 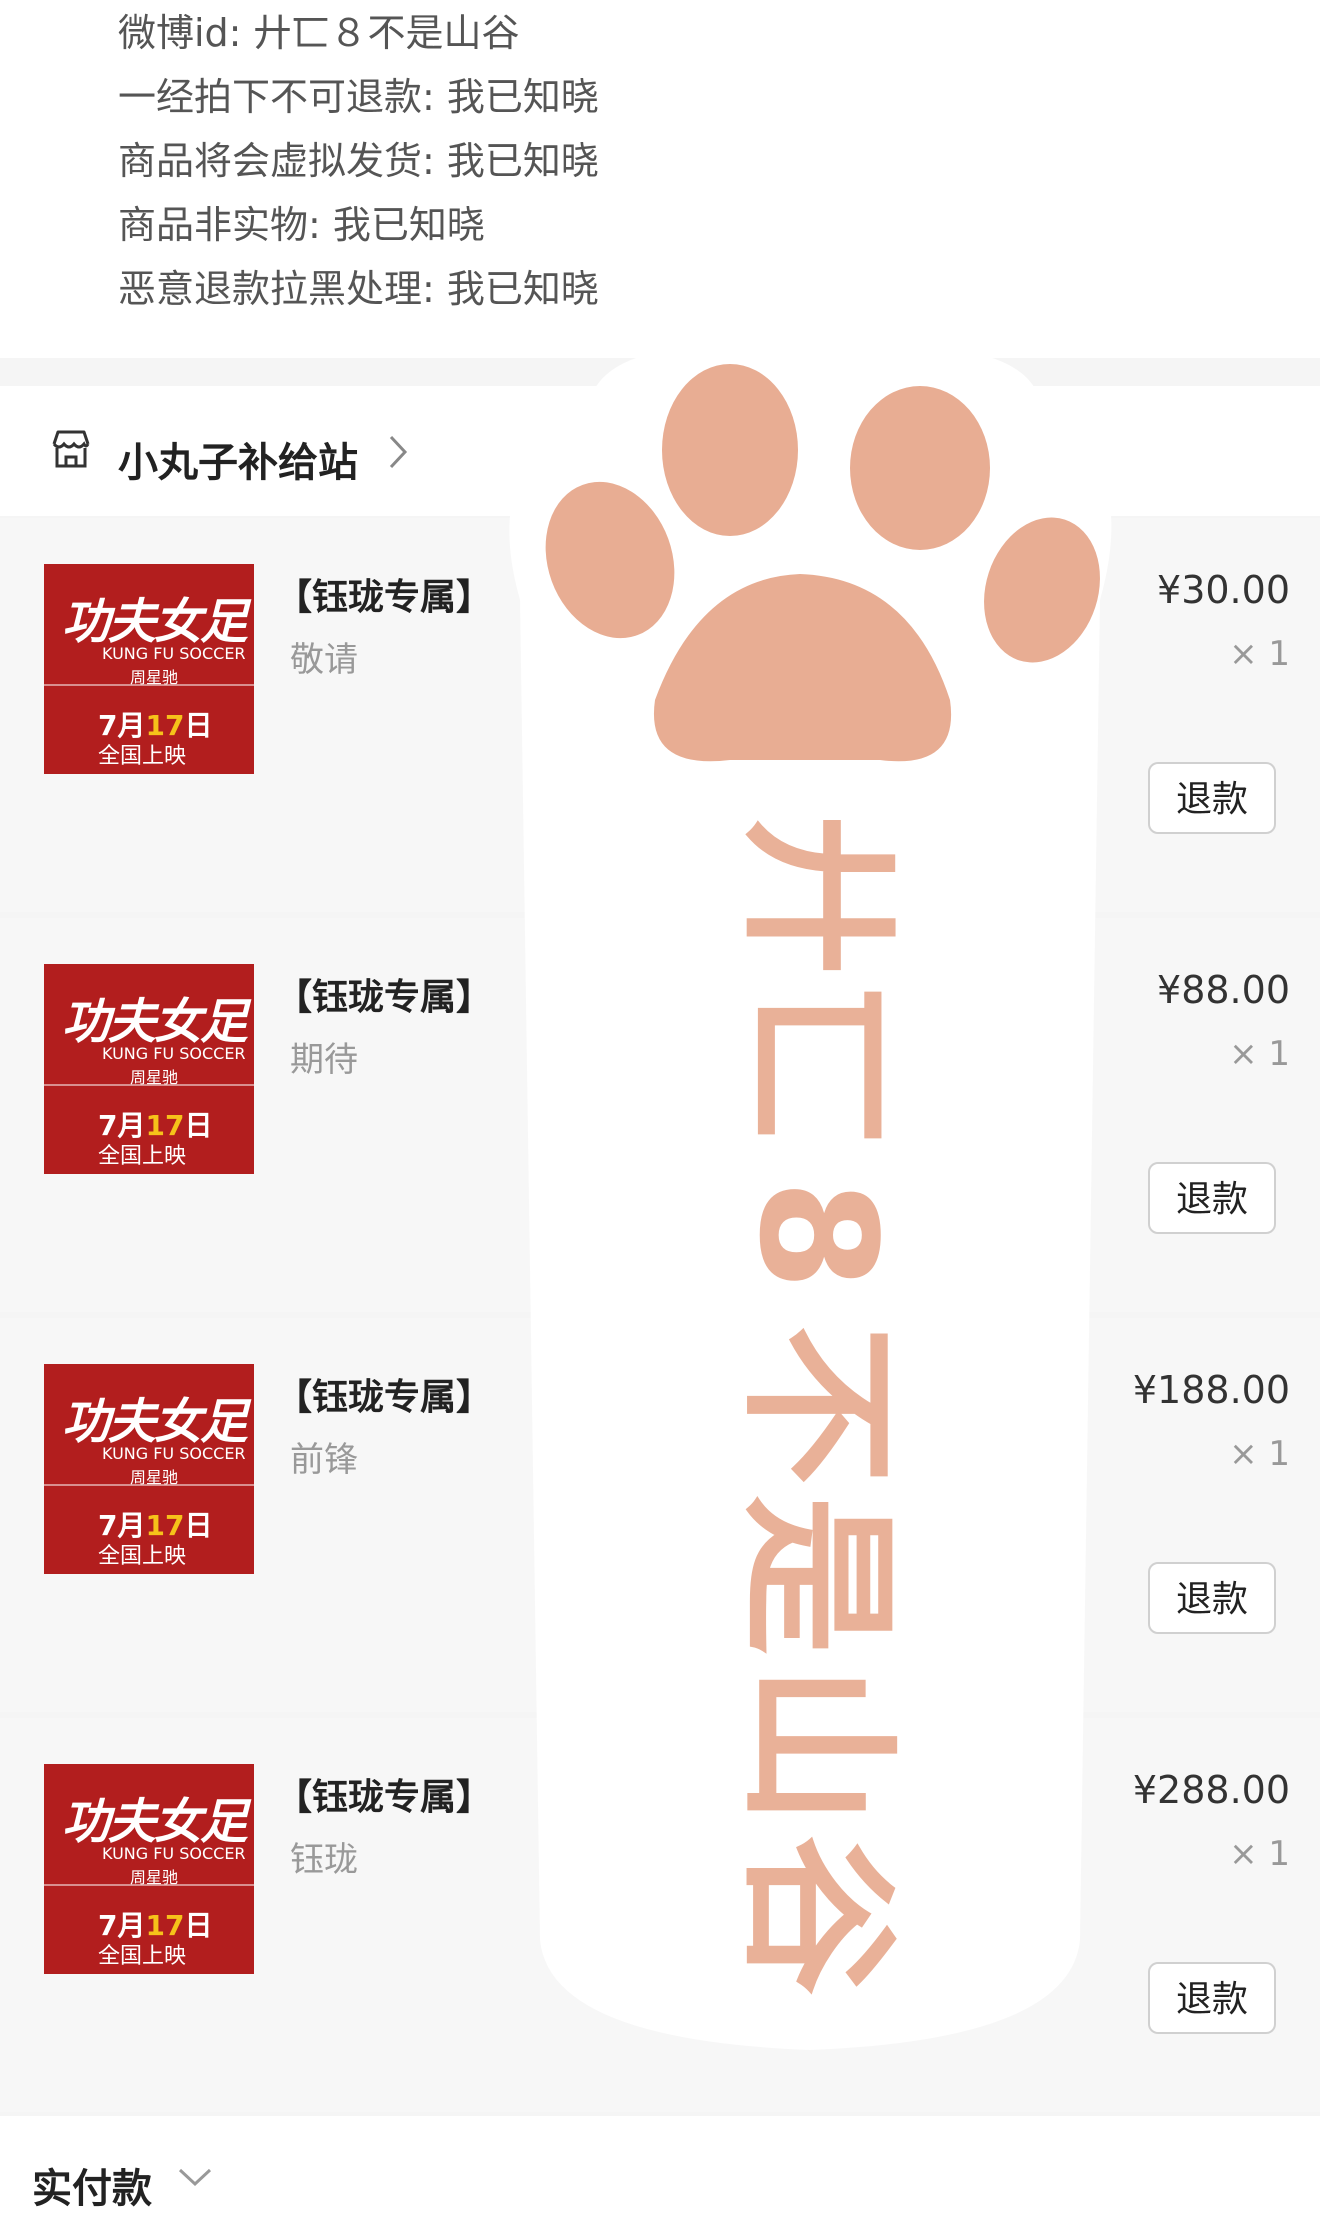 I want to click on note-virtual-delivery: 商品将会虚拟发货: 我已知晓, so click(x=358, y=161).